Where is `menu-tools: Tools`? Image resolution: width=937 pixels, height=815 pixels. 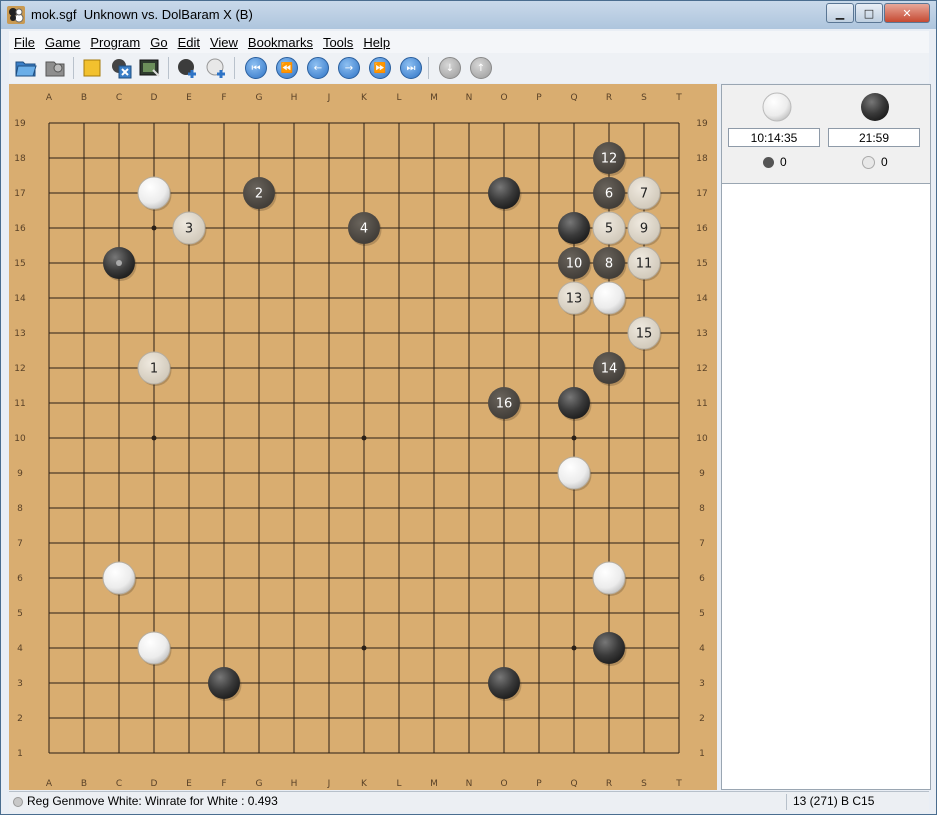 menu-tools: Tools is located at coordinates (338, 42).